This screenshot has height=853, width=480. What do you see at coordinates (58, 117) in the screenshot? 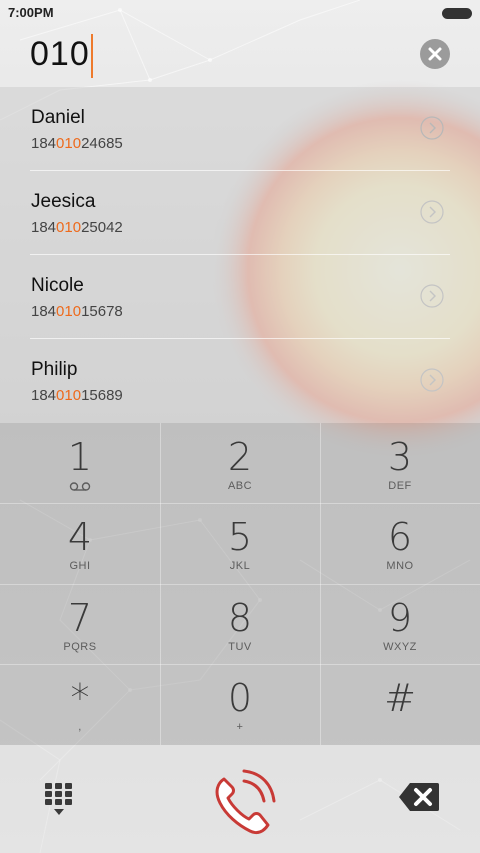
I see `contact-name: Daniel` at bounding box center [58, 117].